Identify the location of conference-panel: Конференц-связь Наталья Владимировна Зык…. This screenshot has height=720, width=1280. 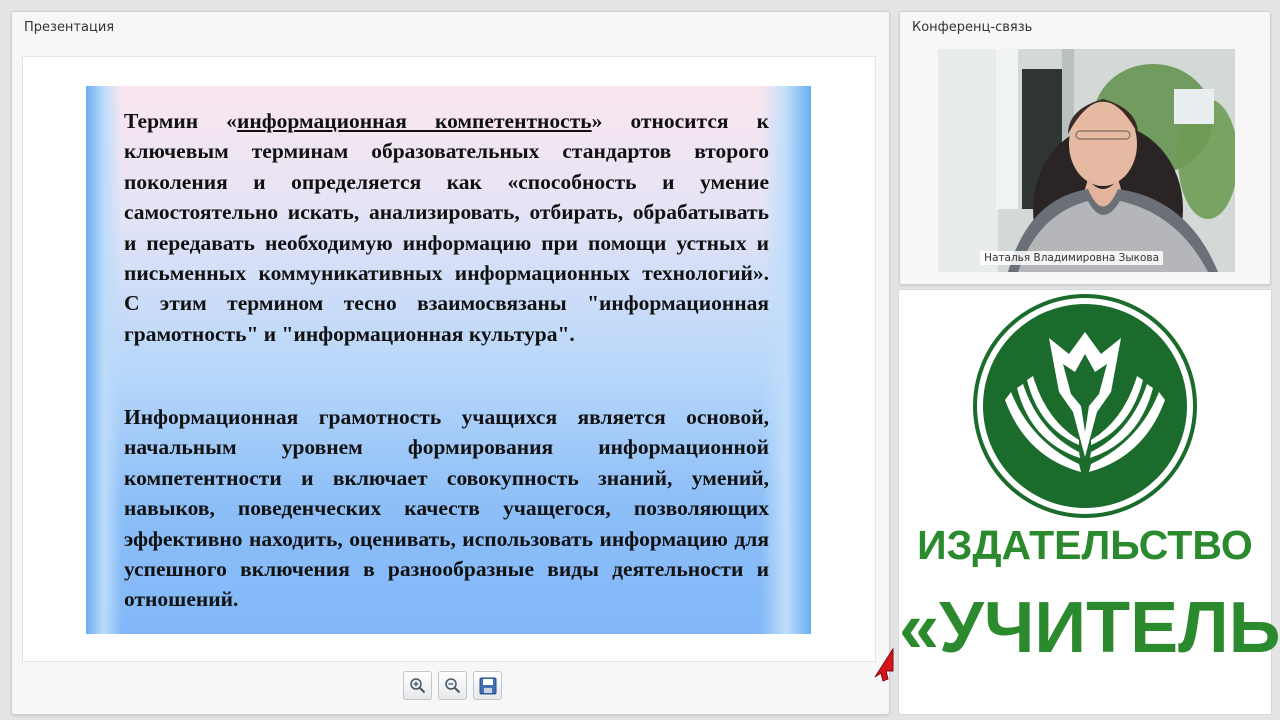
(1085, 148).